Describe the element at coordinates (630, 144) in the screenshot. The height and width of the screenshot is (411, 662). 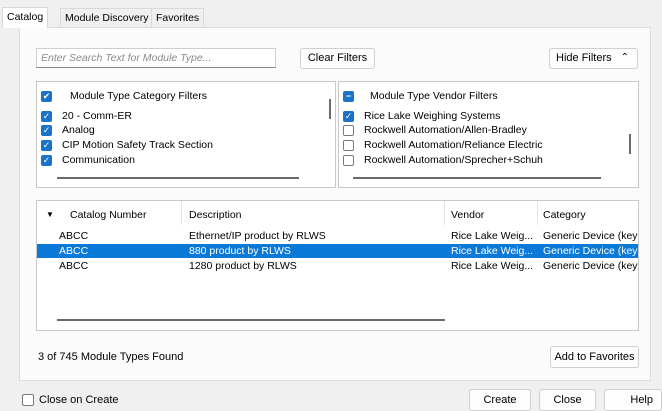
I see `vendor-vertical-scrollbar` at that location.